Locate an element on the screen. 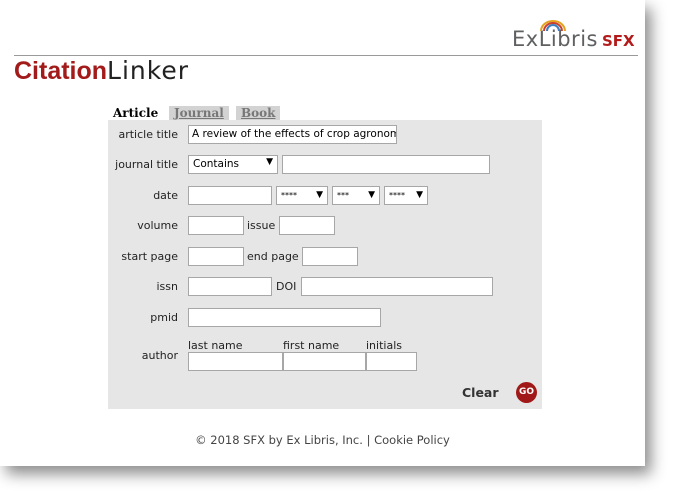  volume-input is located at coordinates (216, 225).